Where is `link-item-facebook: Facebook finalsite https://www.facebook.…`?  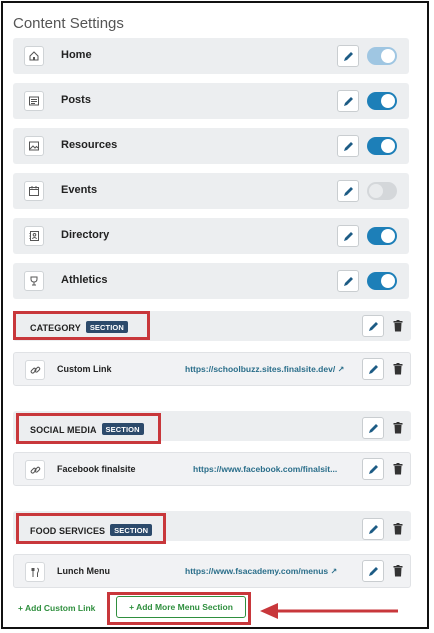 link-item-facebook: Facebook finalsite https://www.facebook.… is located at coordinates (212, 469).